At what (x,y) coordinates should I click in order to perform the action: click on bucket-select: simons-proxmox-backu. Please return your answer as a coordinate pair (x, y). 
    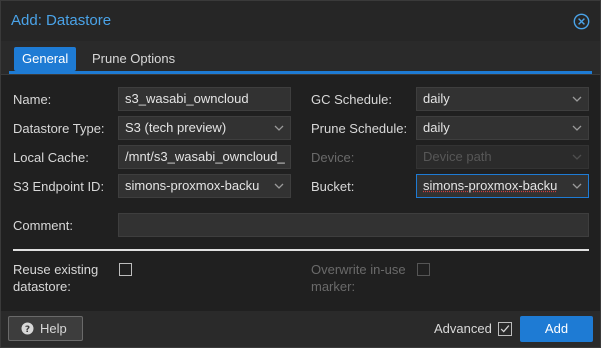
    Looking at the image, I should click on (502, 186).